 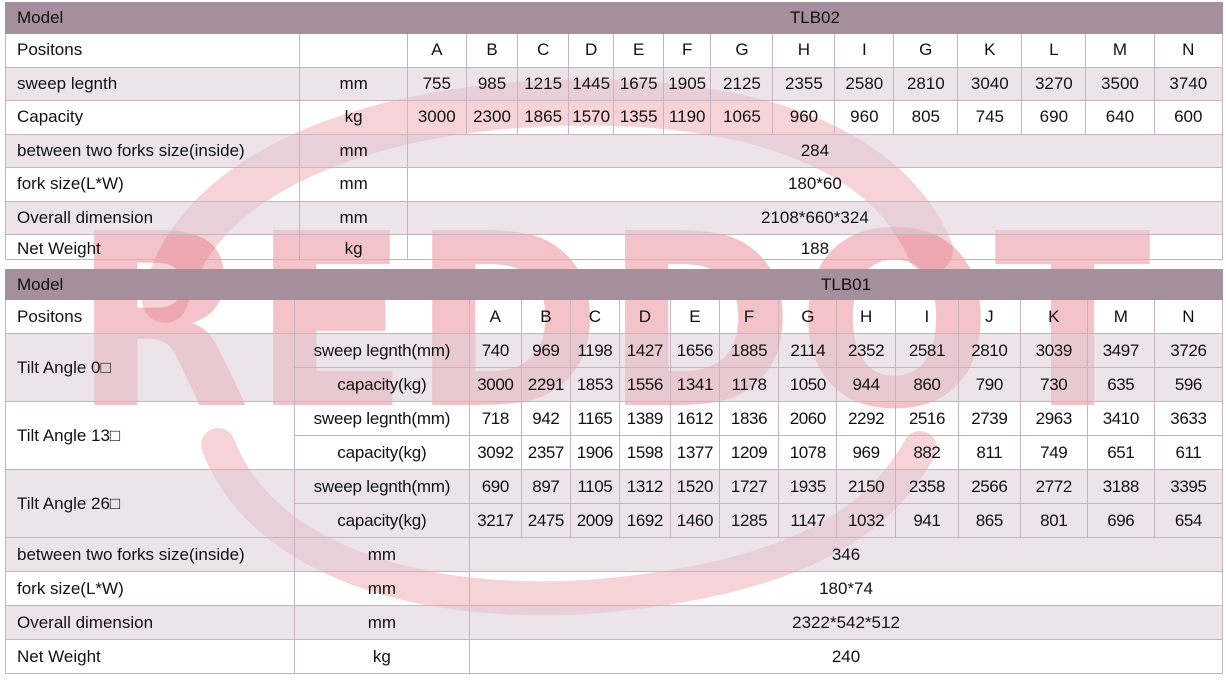 What do you see at coordinates (926, 486) in the screenshot?
I see `sweep-value: 2358` at bounding box center [926, 486].